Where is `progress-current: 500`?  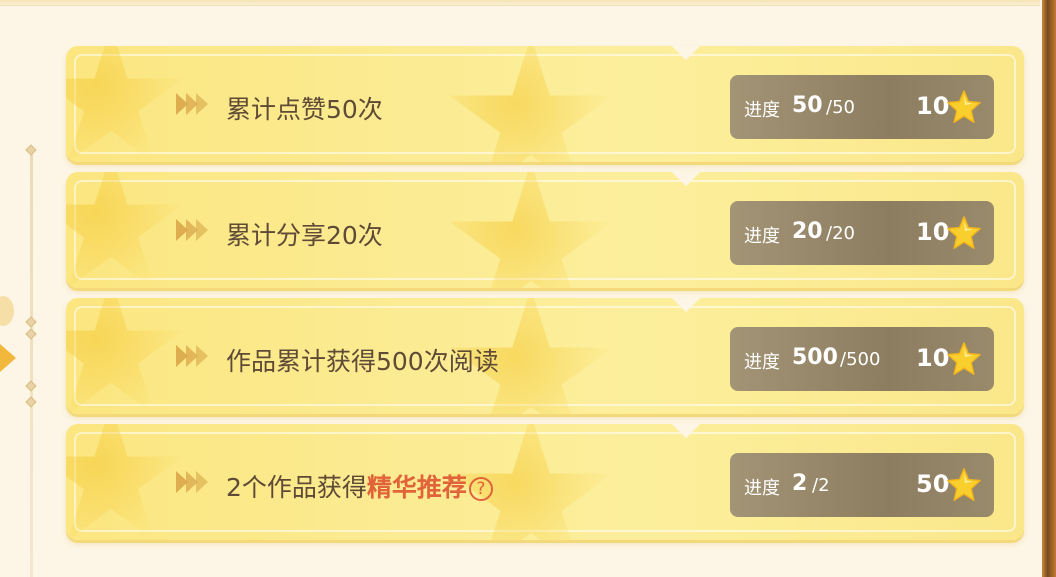 progress-current: 500 is located at coordinates (815, 357).